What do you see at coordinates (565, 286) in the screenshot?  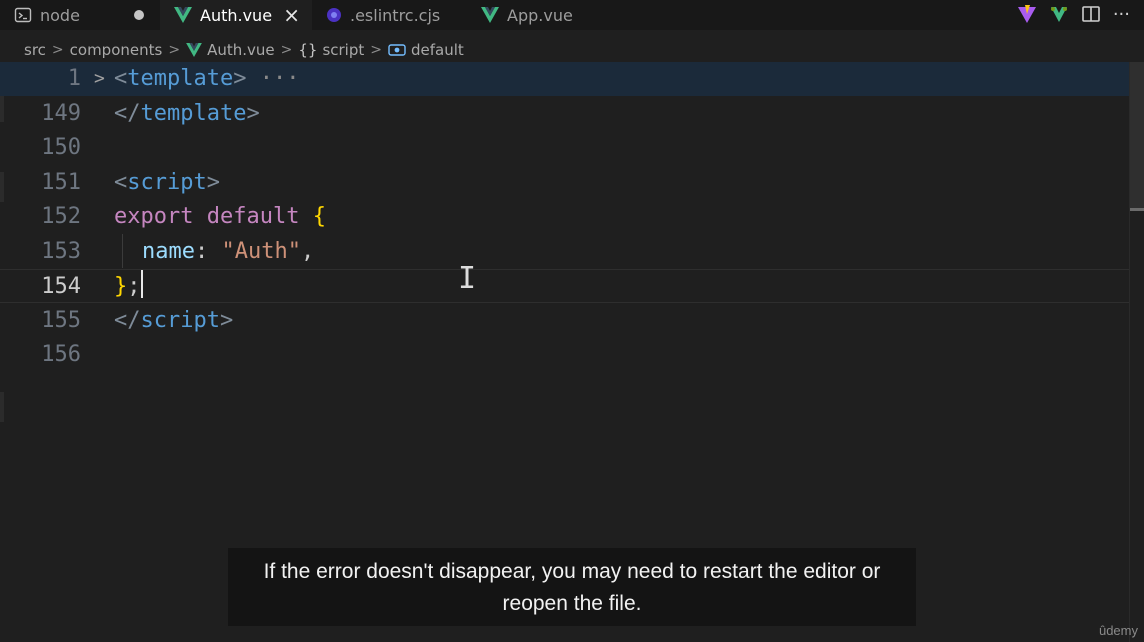 I see `code-line-current: 154 };` at bounding box center [565, 286].